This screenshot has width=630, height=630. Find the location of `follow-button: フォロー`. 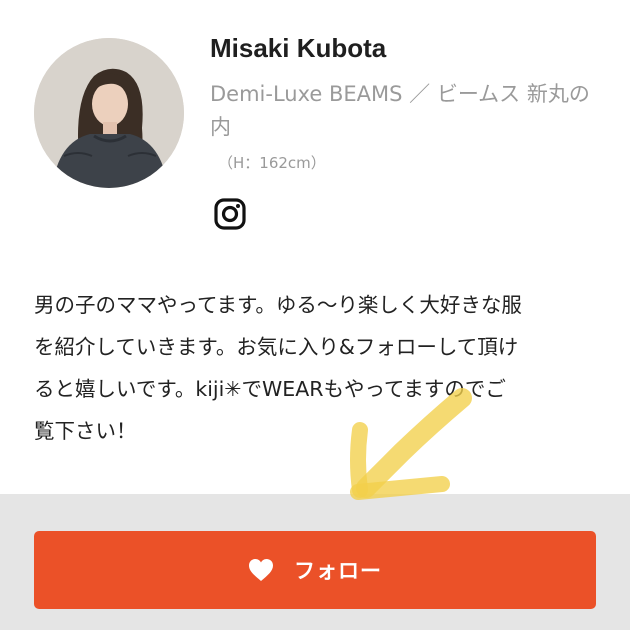

follow-button: フォロー is located at coordinates (315, 570).